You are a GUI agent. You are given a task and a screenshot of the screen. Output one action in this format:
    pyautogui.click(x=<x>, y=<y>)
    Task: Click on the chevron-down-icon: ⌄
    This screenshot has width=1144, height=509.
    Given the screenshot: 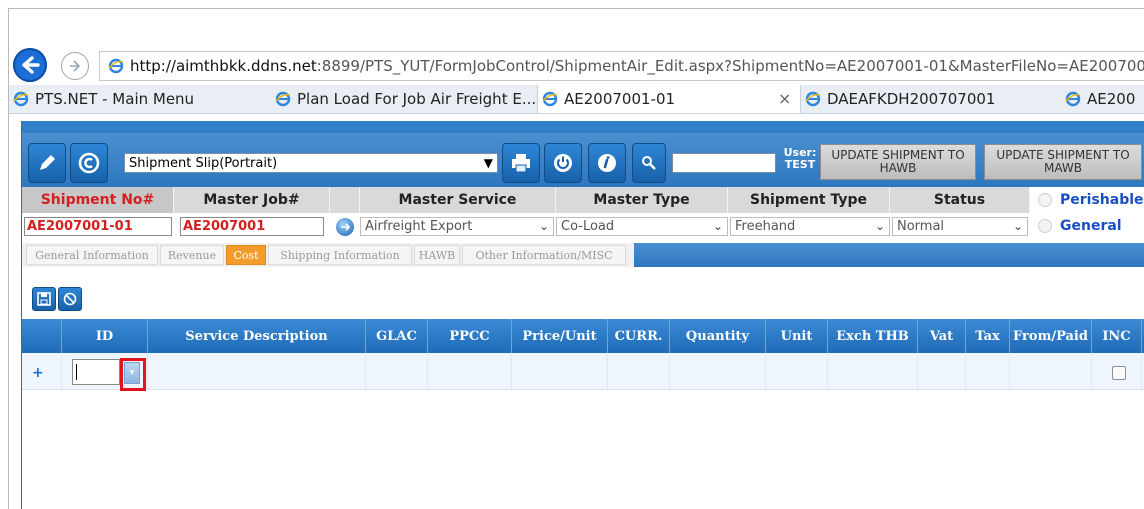 What is the action you would take?
    pyautogui.click(x=1017, y=226)
    